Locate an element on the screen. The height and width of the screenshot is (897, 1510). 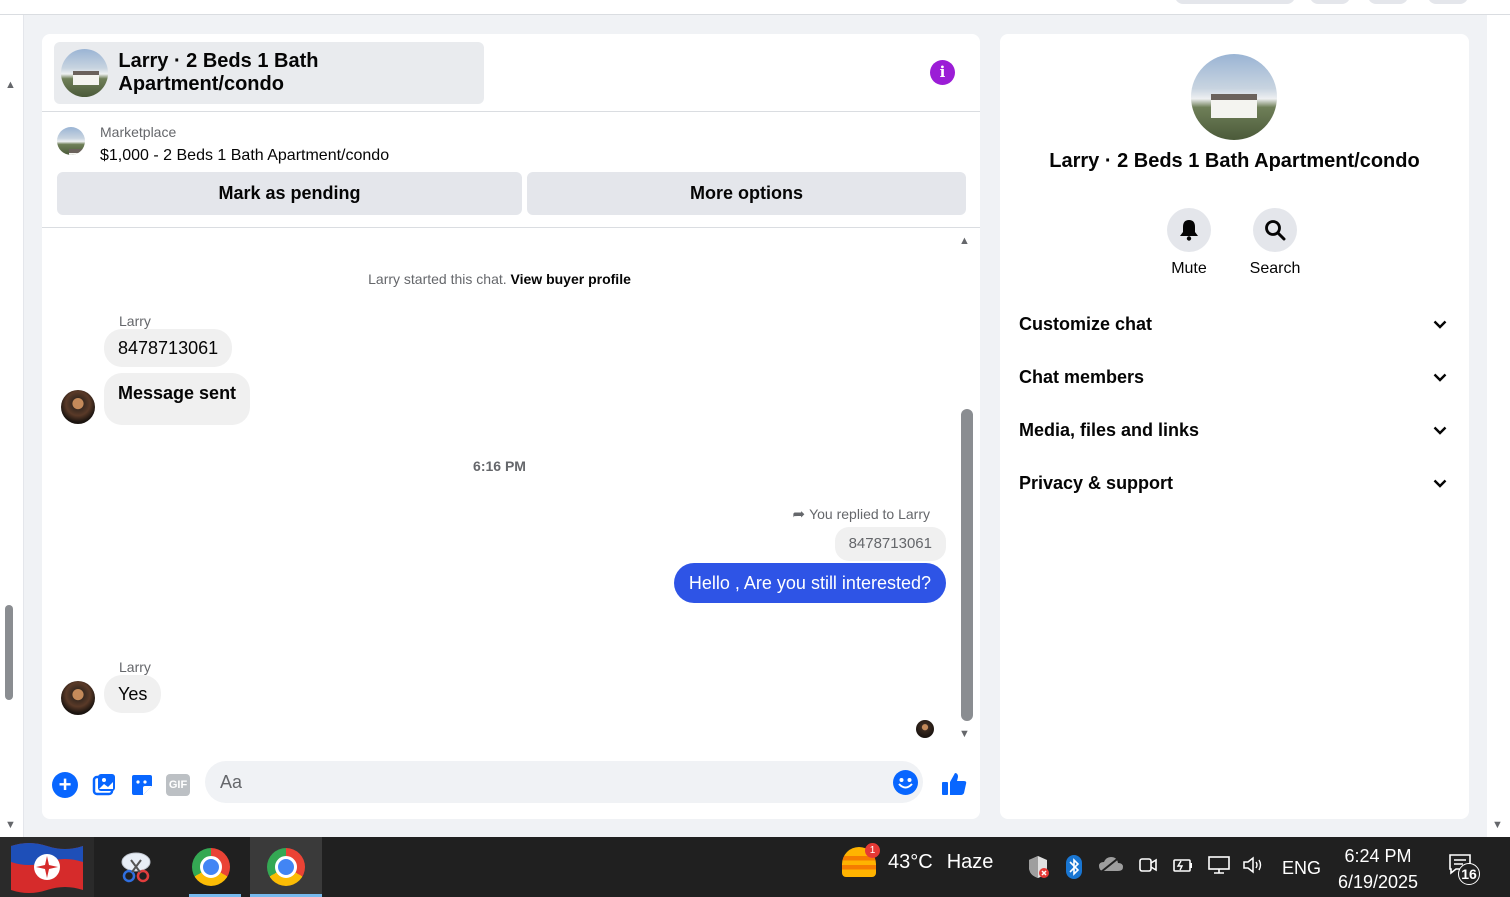
message-composer: + GIF is located at coordinates (511, 786).